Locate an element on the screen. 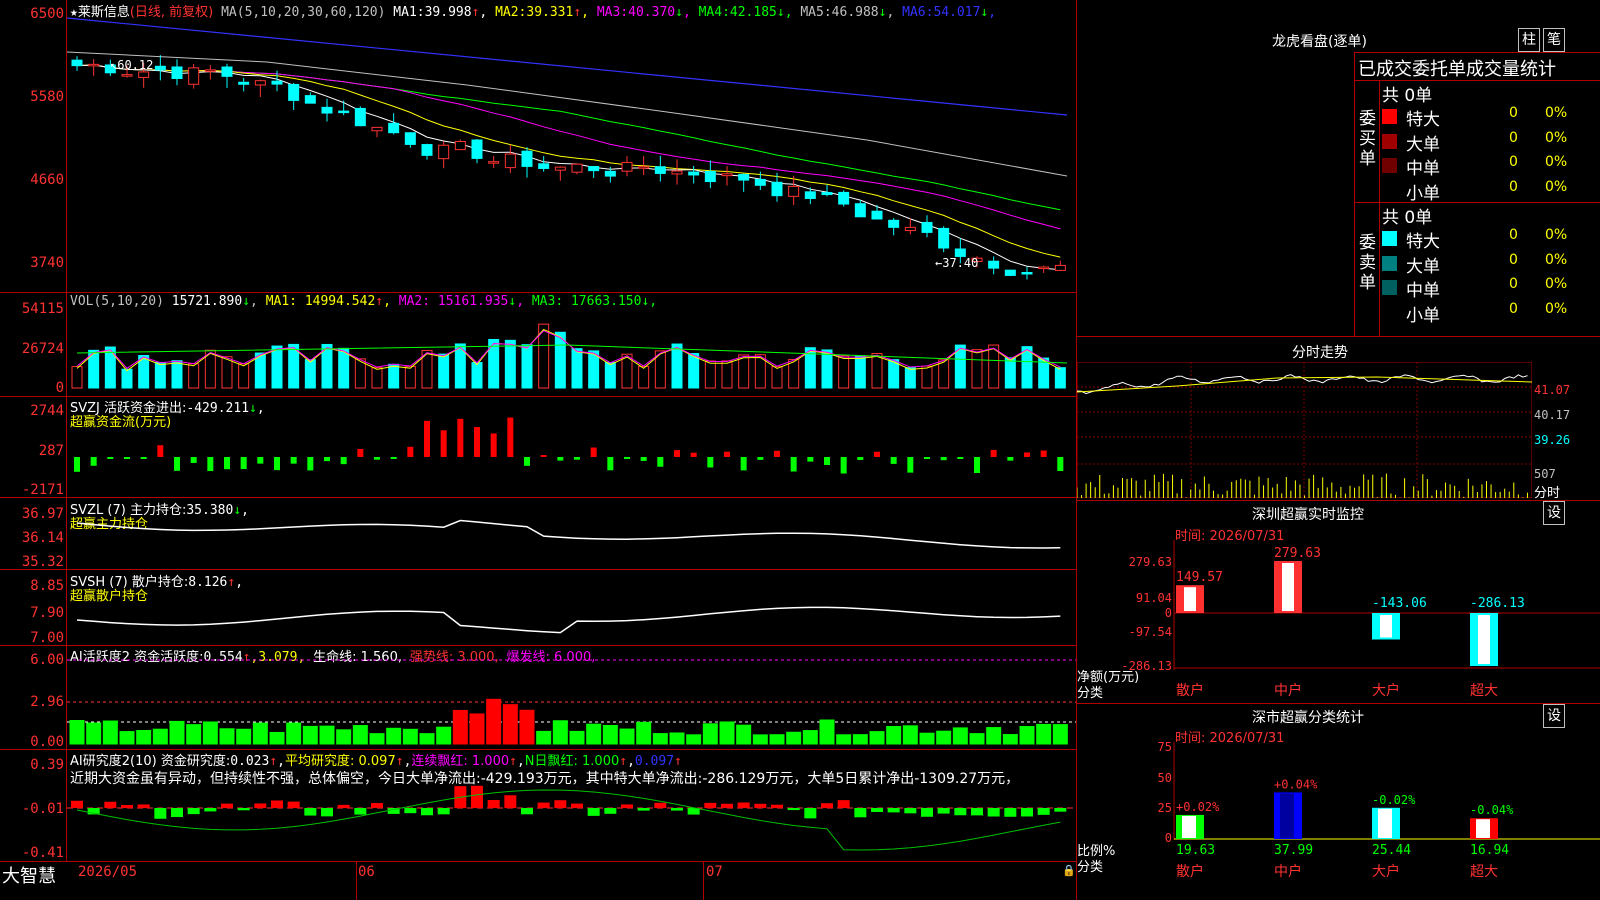 The width and height of the screenshot is (1600, 900). svzl-axis-label: 35.32 is located at coordinates (42, 562).